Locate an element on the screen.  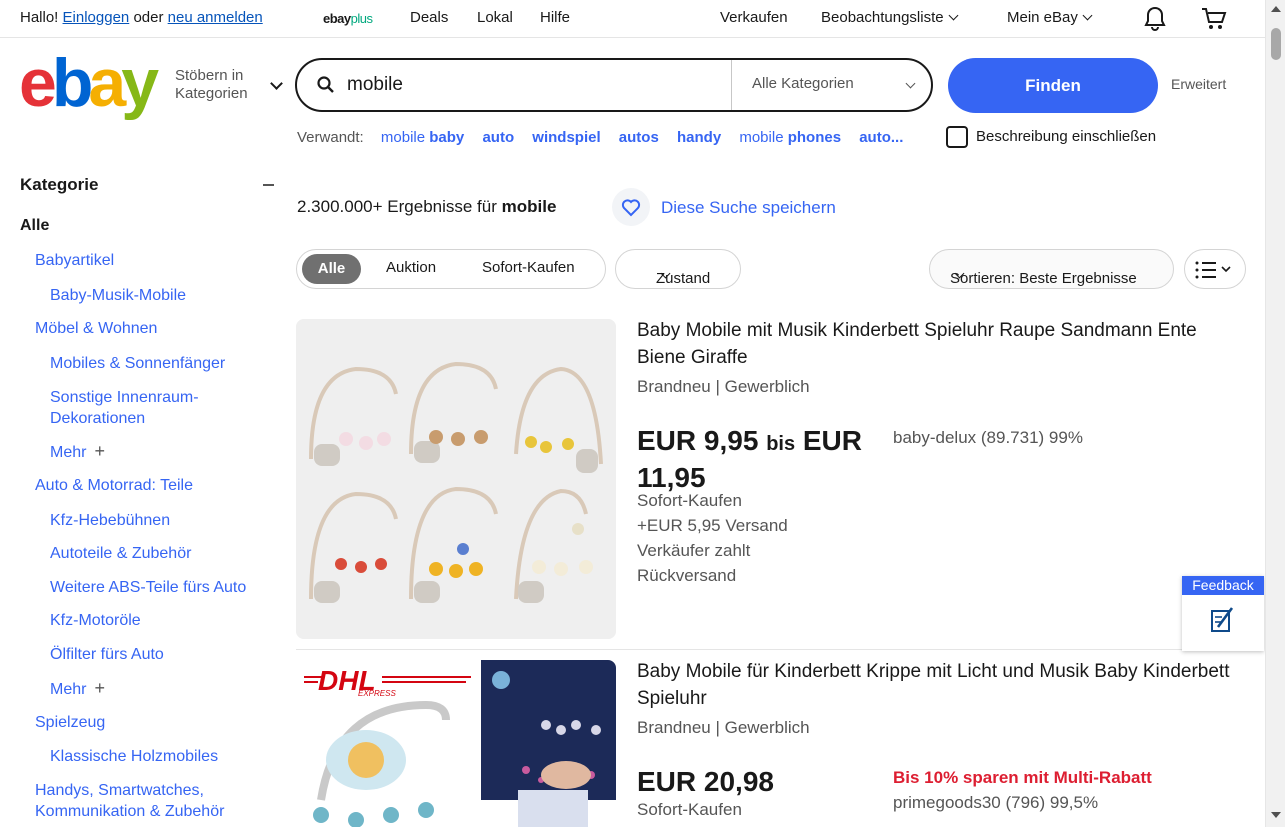
search-input is located at coordinates (532, 85).